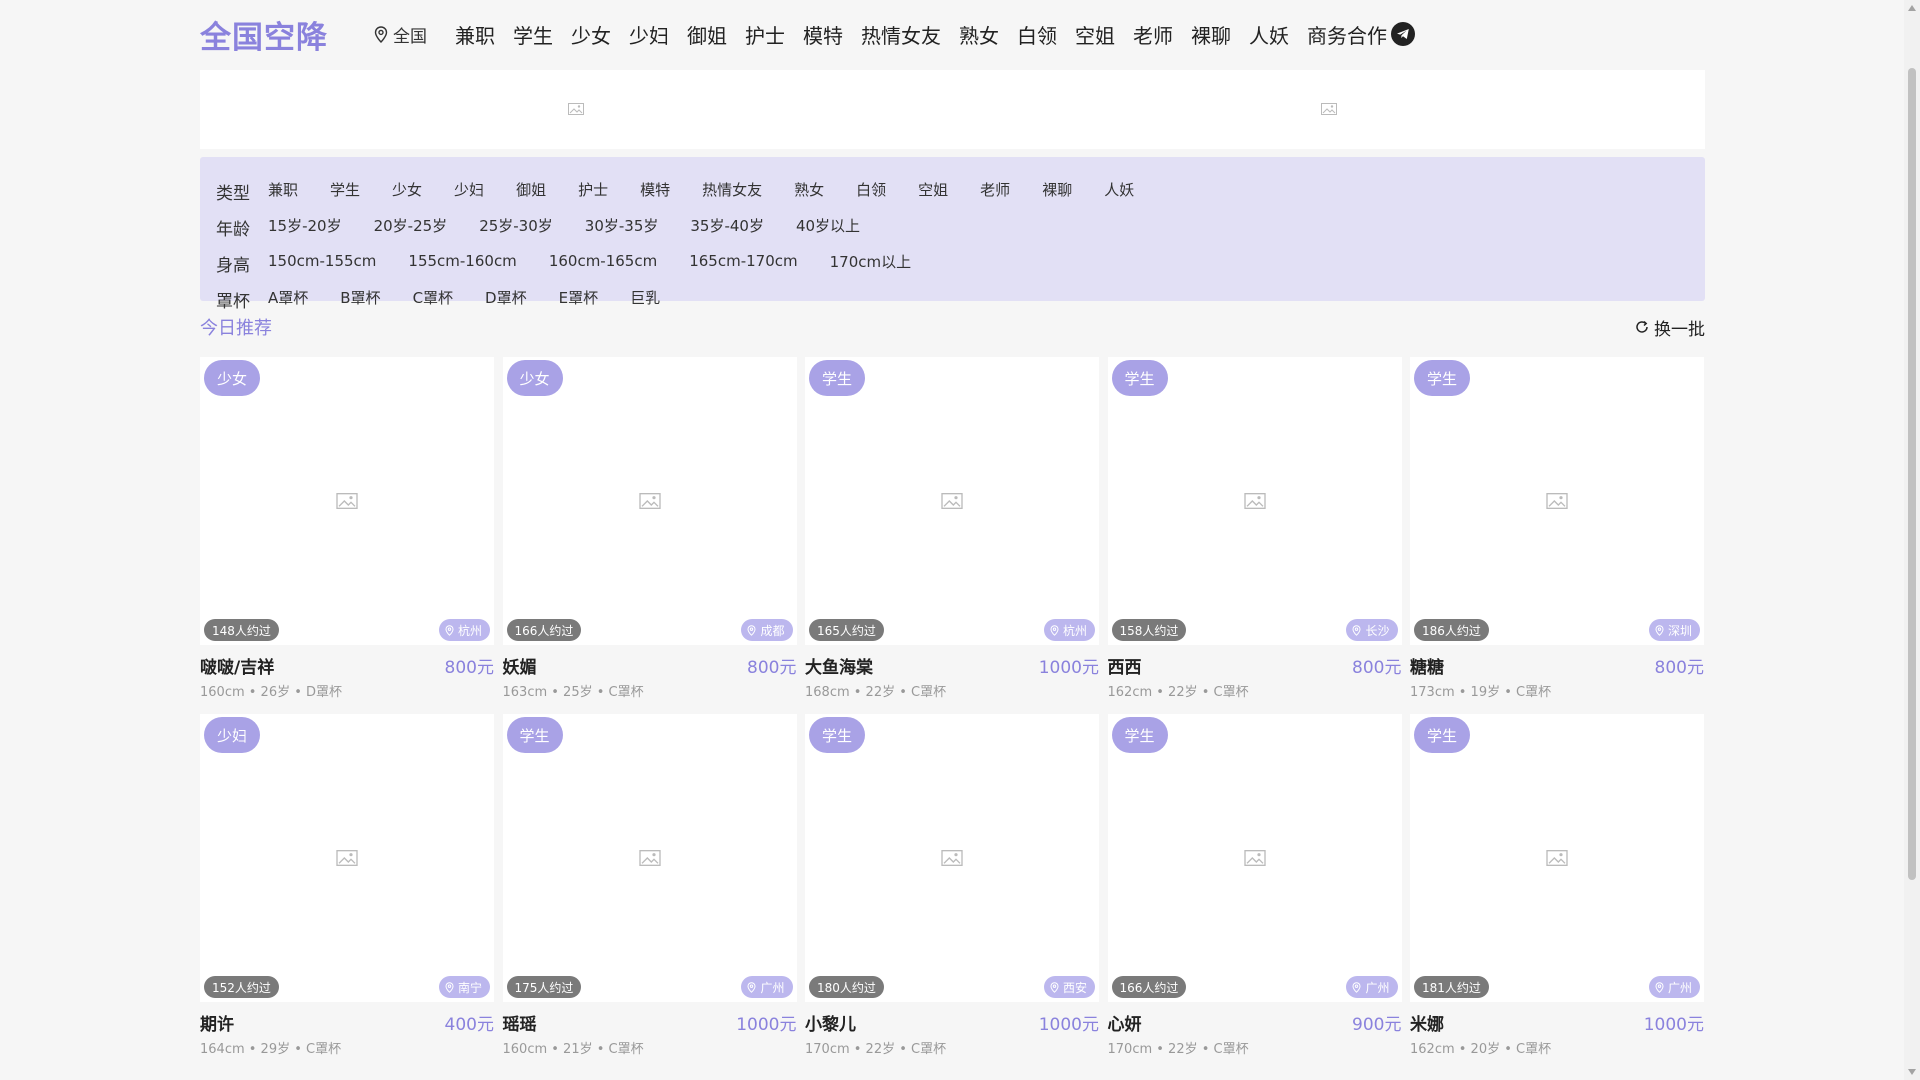 The height and width of the screenshot is (1080, 1920). What do you see at coordinates (979, 34) in the screenshot?
I see `nav-item: 熟女` at bounding box center [979, 34].